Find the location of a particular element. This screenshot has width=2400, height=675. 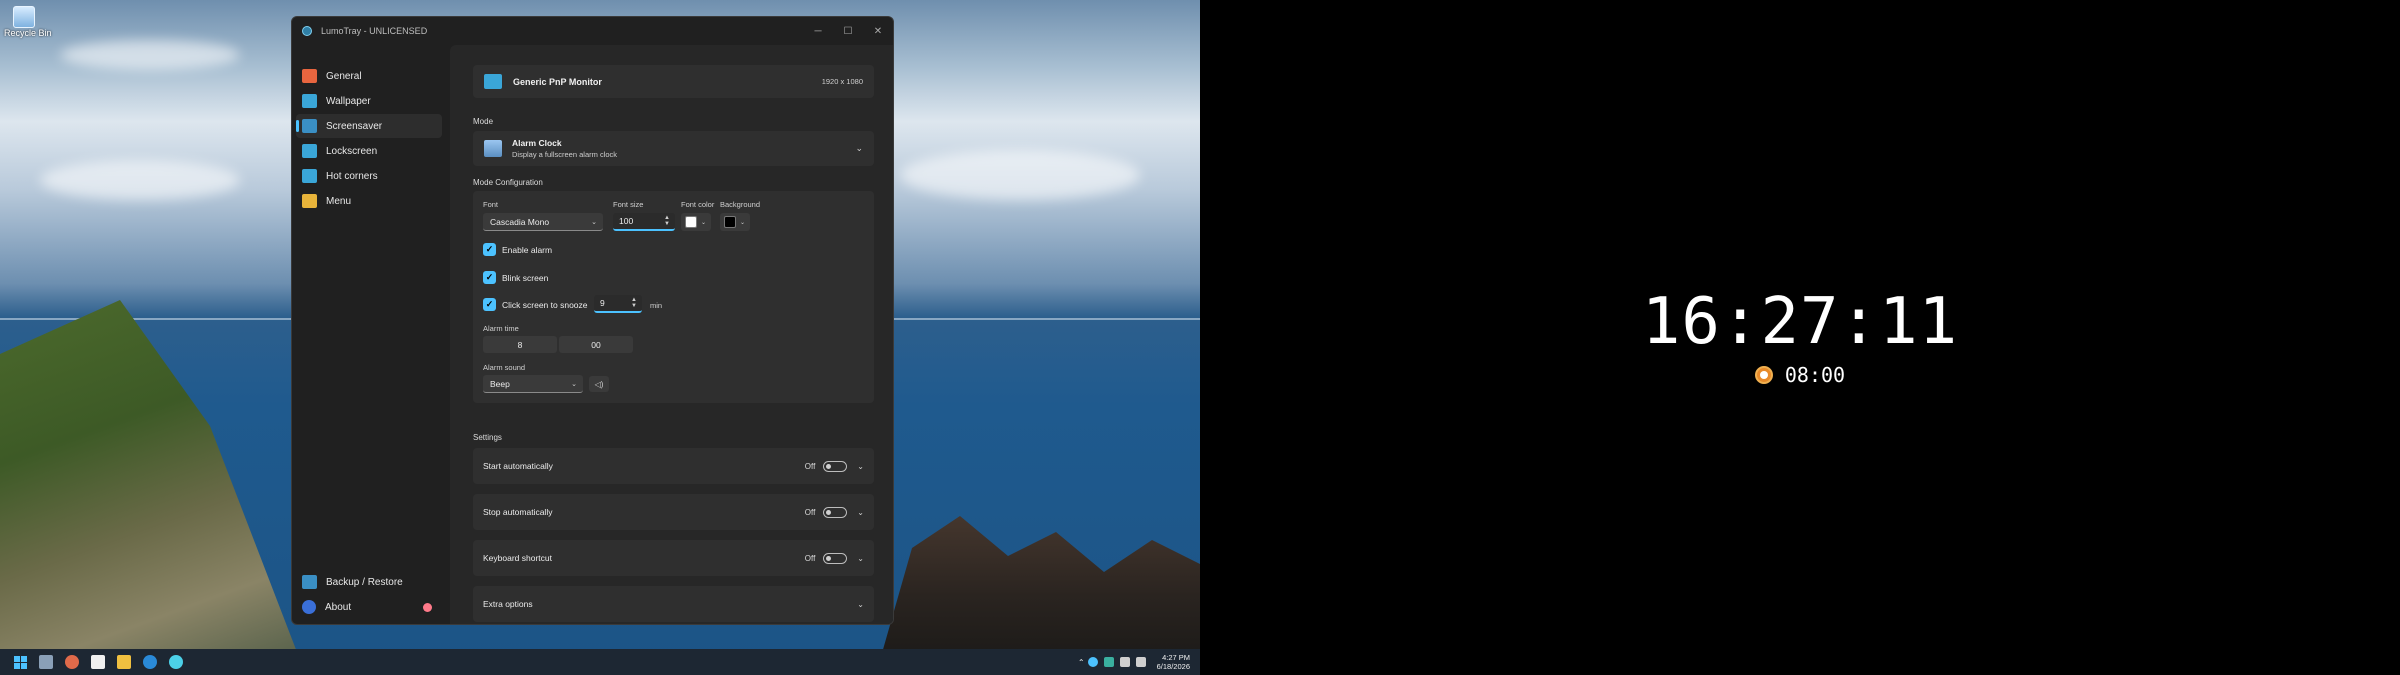

keyboard-shortcut-row: Keyboard shortcut Off ⌄ is located at coordinates (673, 558).